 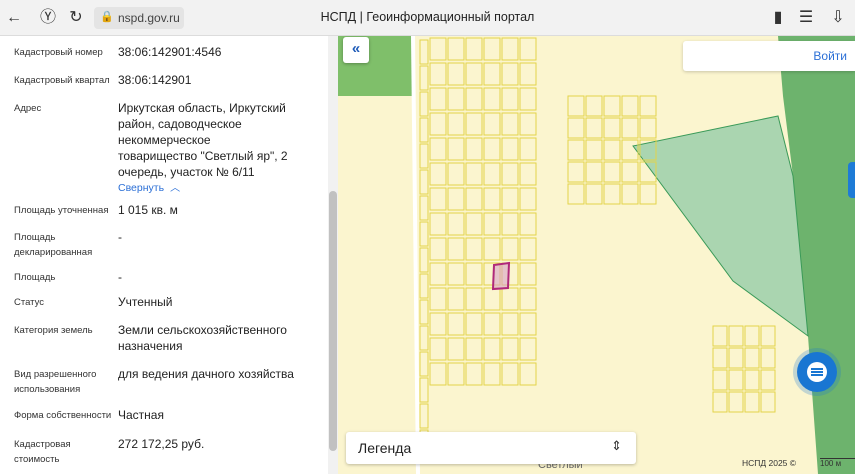 What do you see at coordinates (202, 338) in the screenshot?
I see `value-land-category: Земли сельскохозяйственного назначения` at bounding box center [202, 338].